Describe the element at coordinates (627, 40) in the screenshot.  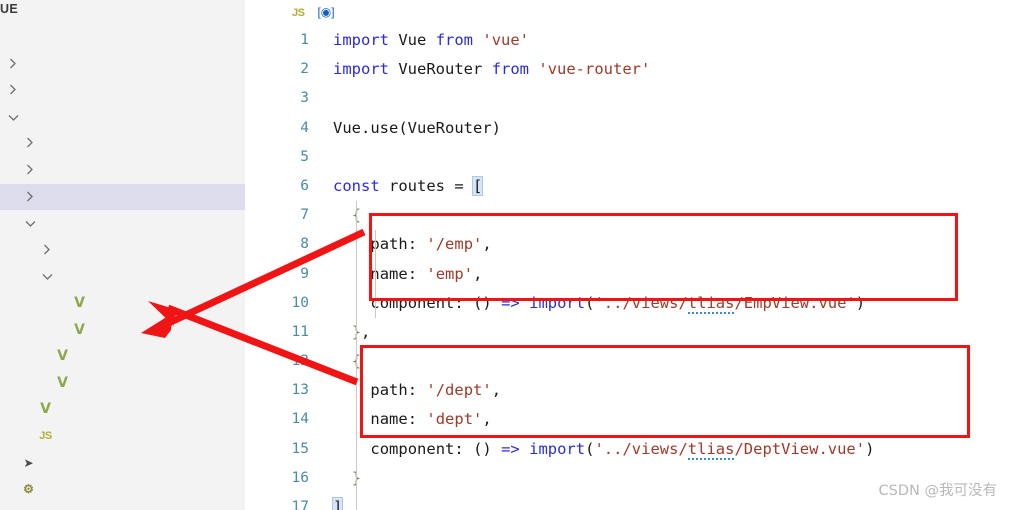
I see `code-line: 1 import Vue from 'vue'` at that location.